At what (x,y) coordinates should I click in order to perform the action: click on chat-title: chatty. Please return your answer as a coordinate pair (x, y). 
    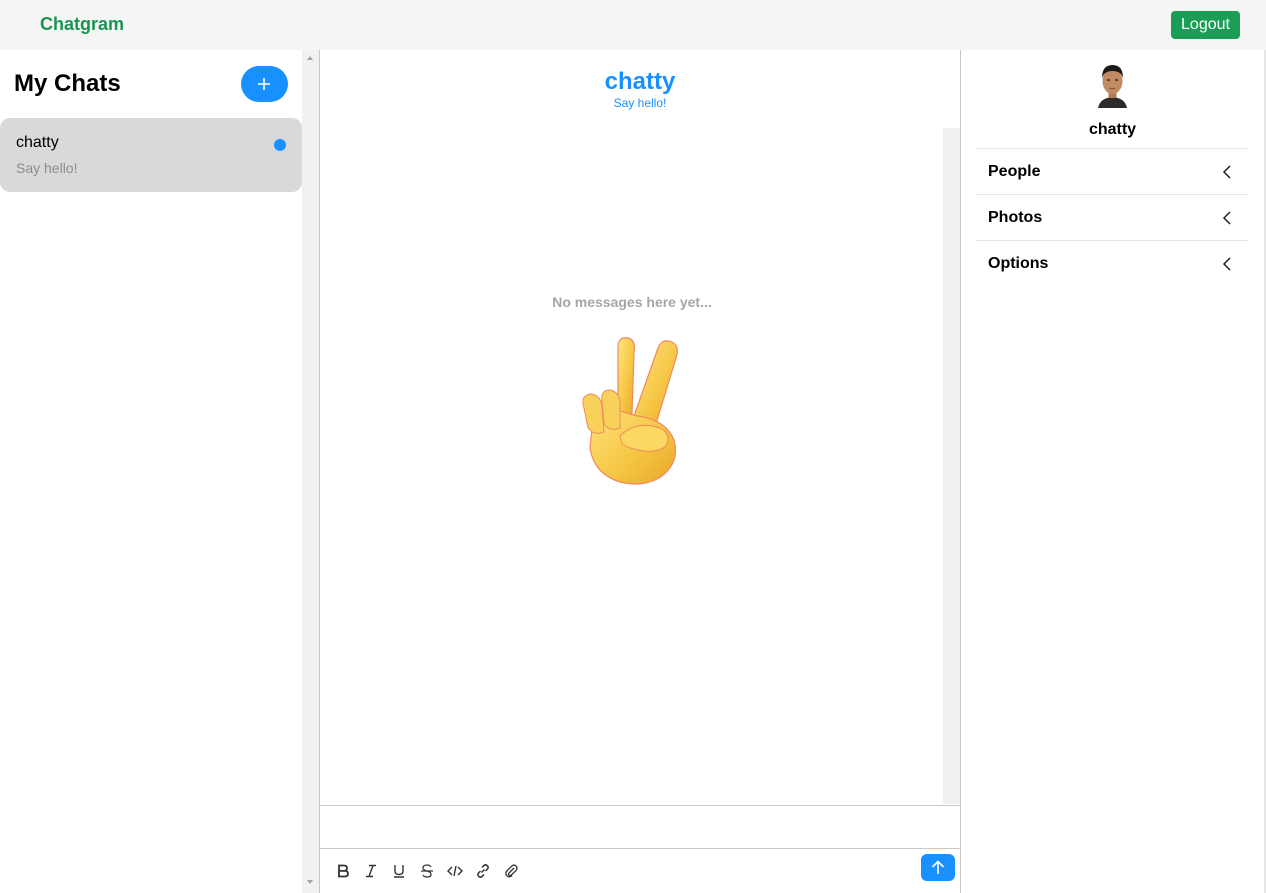
    Looking at the image, I should click on (640, 81).